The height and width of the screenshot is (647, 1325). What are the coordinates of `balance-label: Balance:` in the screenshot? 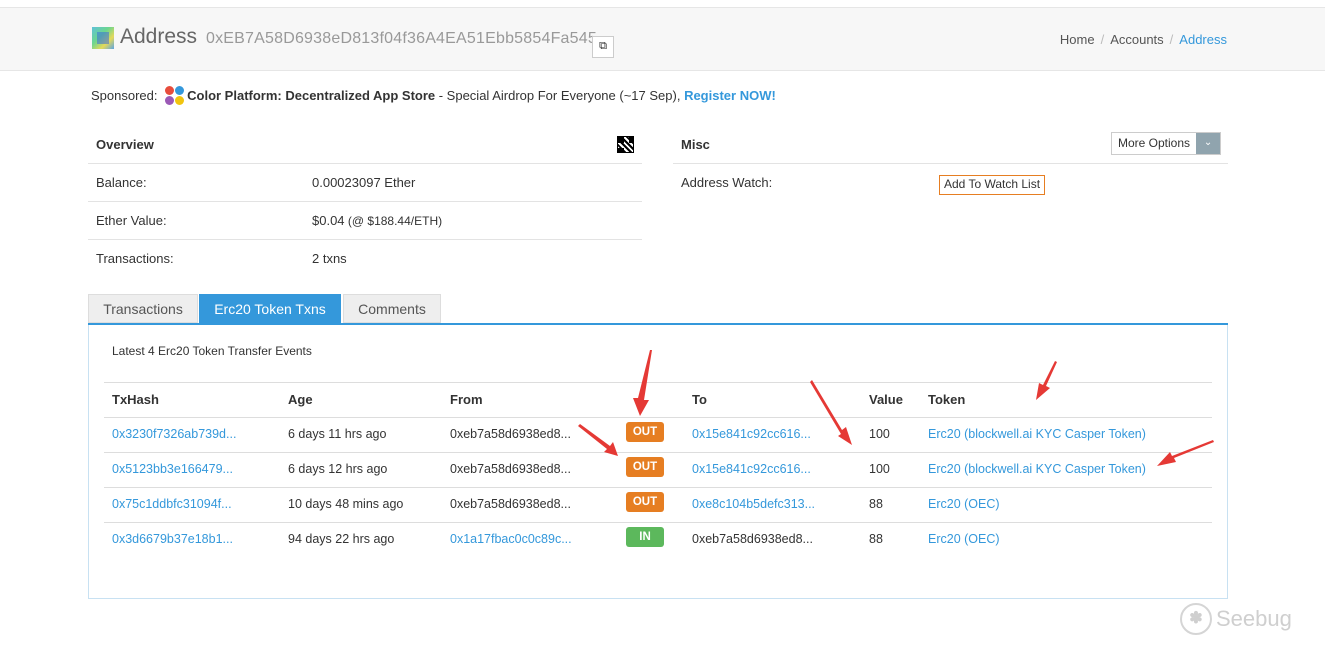 It's located at (121, 182).